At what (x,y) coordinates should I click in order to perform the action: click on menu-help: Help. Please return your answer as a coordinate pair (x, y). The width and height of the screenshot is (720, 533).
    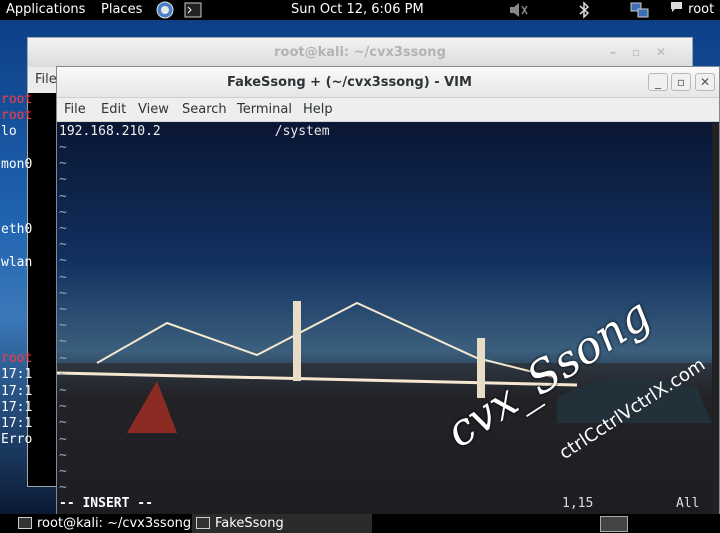
    Looking at the image, I should click on (318, 110).